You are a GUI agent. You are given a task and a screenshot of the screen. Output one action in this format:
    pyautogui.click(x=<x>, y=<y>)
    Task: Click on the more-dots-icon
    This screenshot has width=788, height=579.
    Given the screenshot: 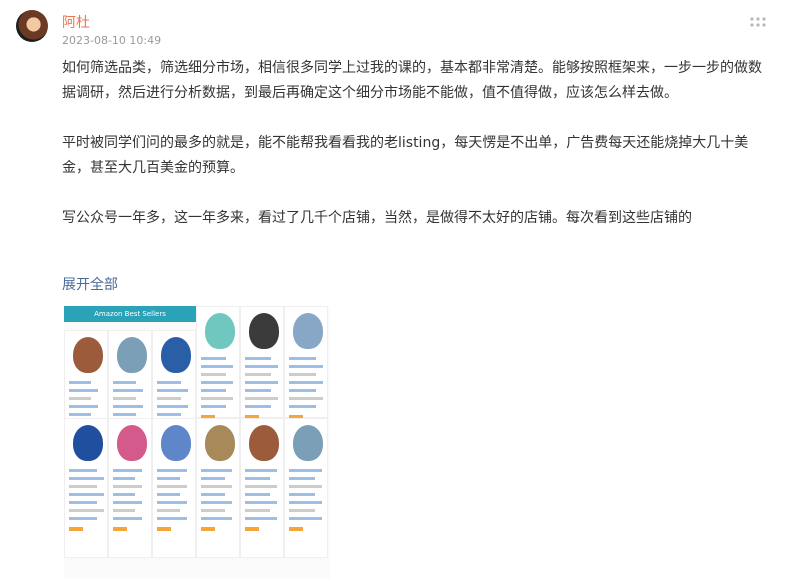 What is the action you would take?
    pyautogui.click(x=758, y=21)
    